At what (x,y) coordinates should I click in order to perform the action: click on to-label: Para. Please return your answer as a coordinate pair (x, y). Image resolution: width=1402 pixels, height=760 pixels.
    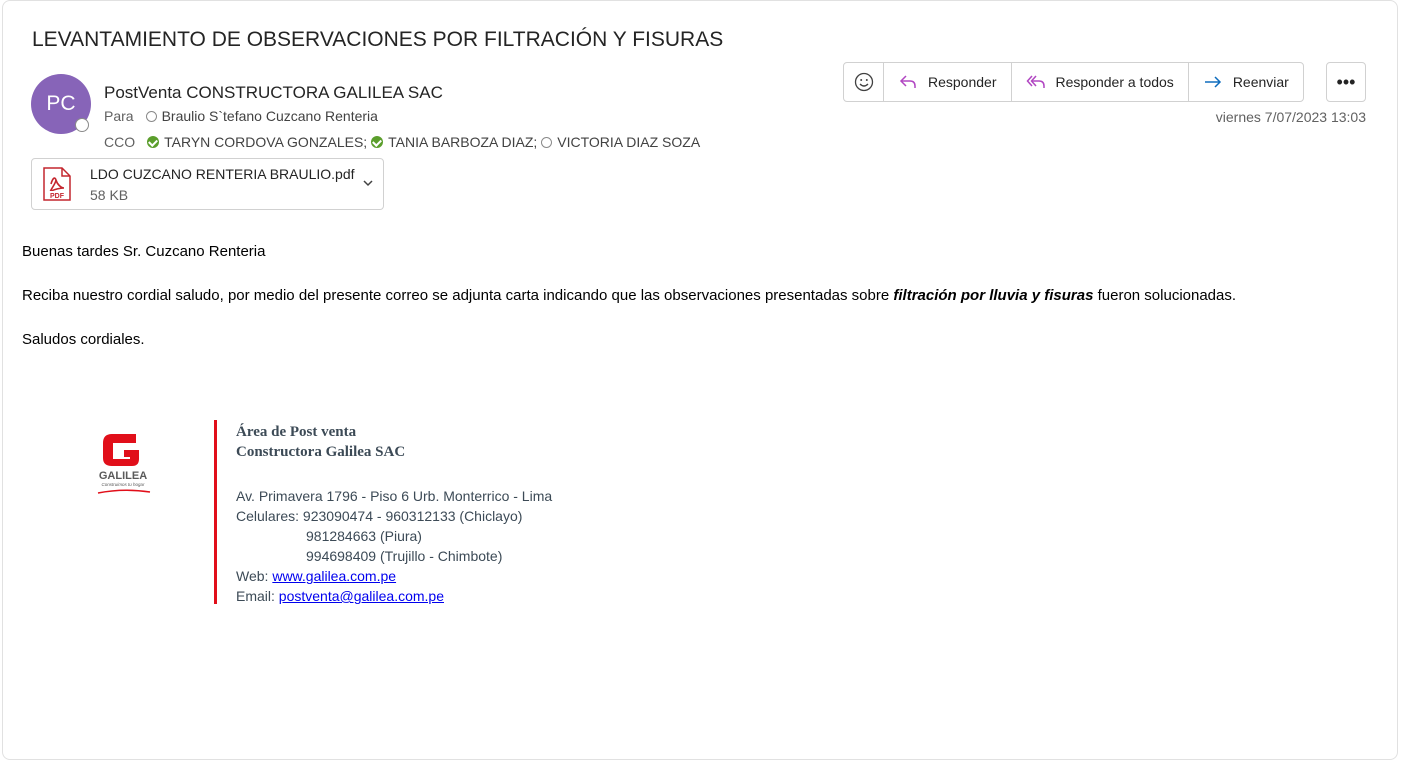
    Looking at the image, I should click on (119, 116).